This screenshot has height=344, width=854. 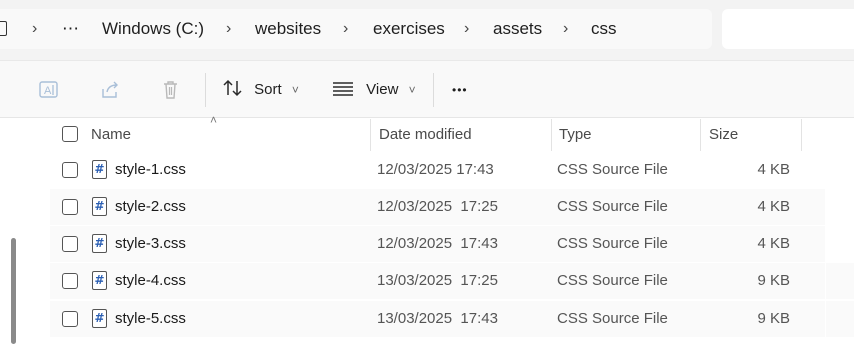 What do you see at coordinates (70, 134) in the screenshot?
I see `select-all-checkbox` at bounding box center [70, 134].